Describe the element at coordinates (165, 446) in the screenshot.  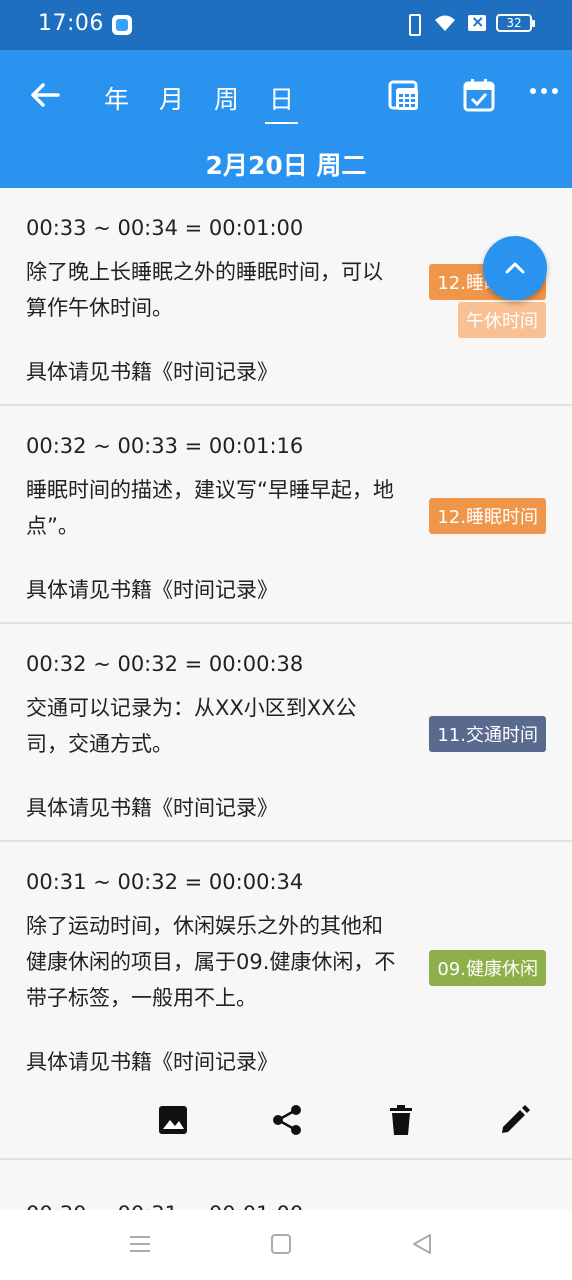
I see `entry-time-range: 00:32 ~ 00:33 = 00:01:16` at that location.